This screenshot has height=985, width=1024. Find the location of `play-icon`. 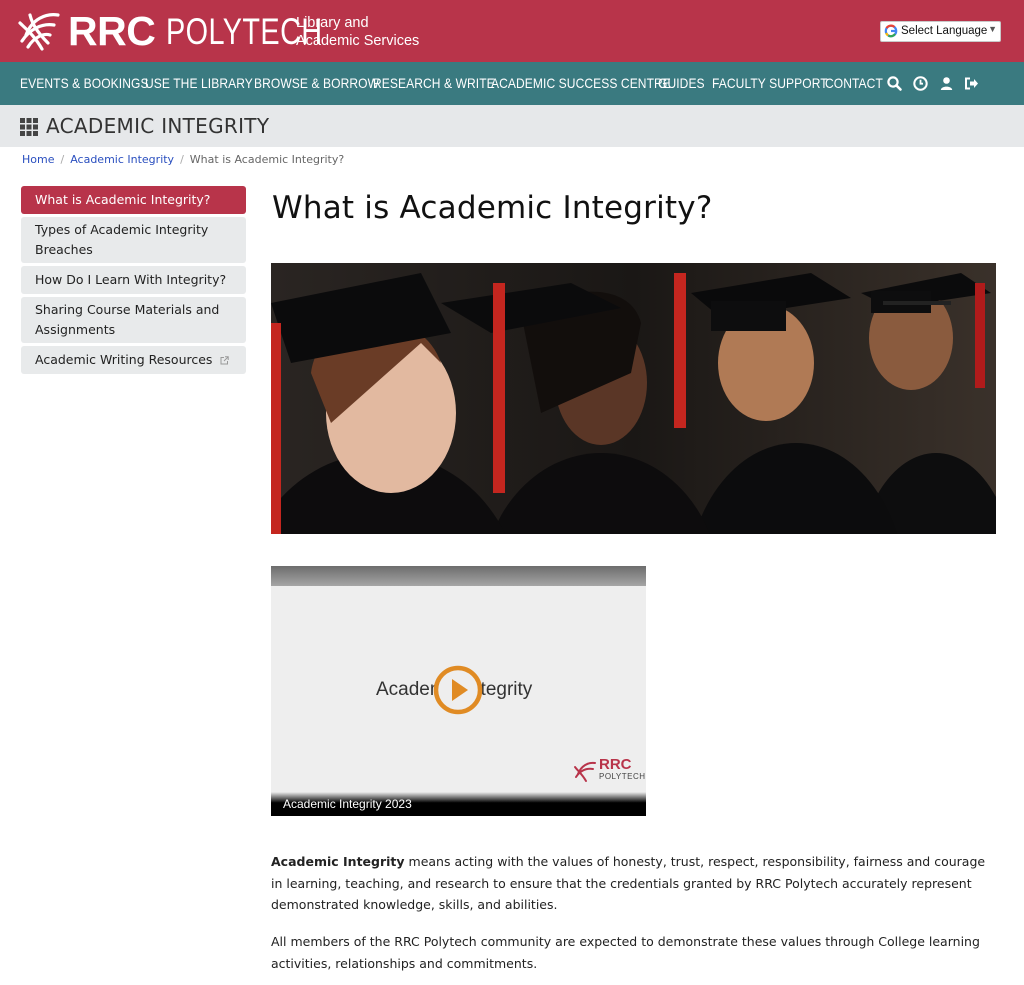

play-icon is located at coordinates (458, 690).